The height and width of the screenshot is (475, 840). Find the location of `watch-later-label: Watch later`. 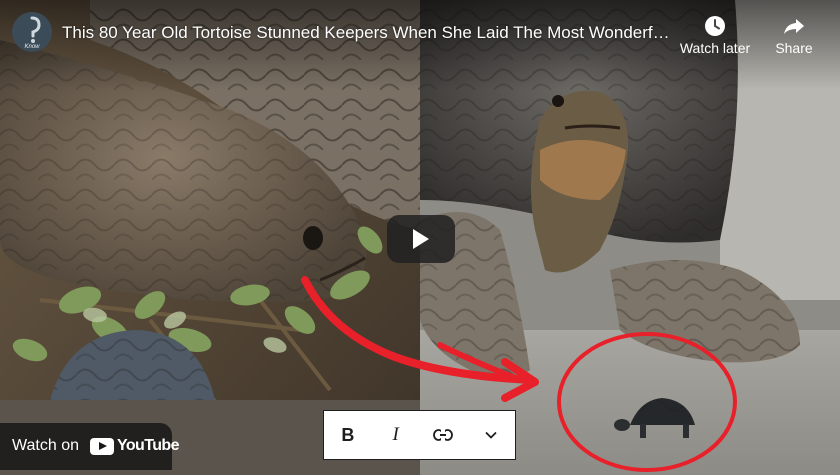

watch-later-label: Watch later is located at coordinates (715, 48).